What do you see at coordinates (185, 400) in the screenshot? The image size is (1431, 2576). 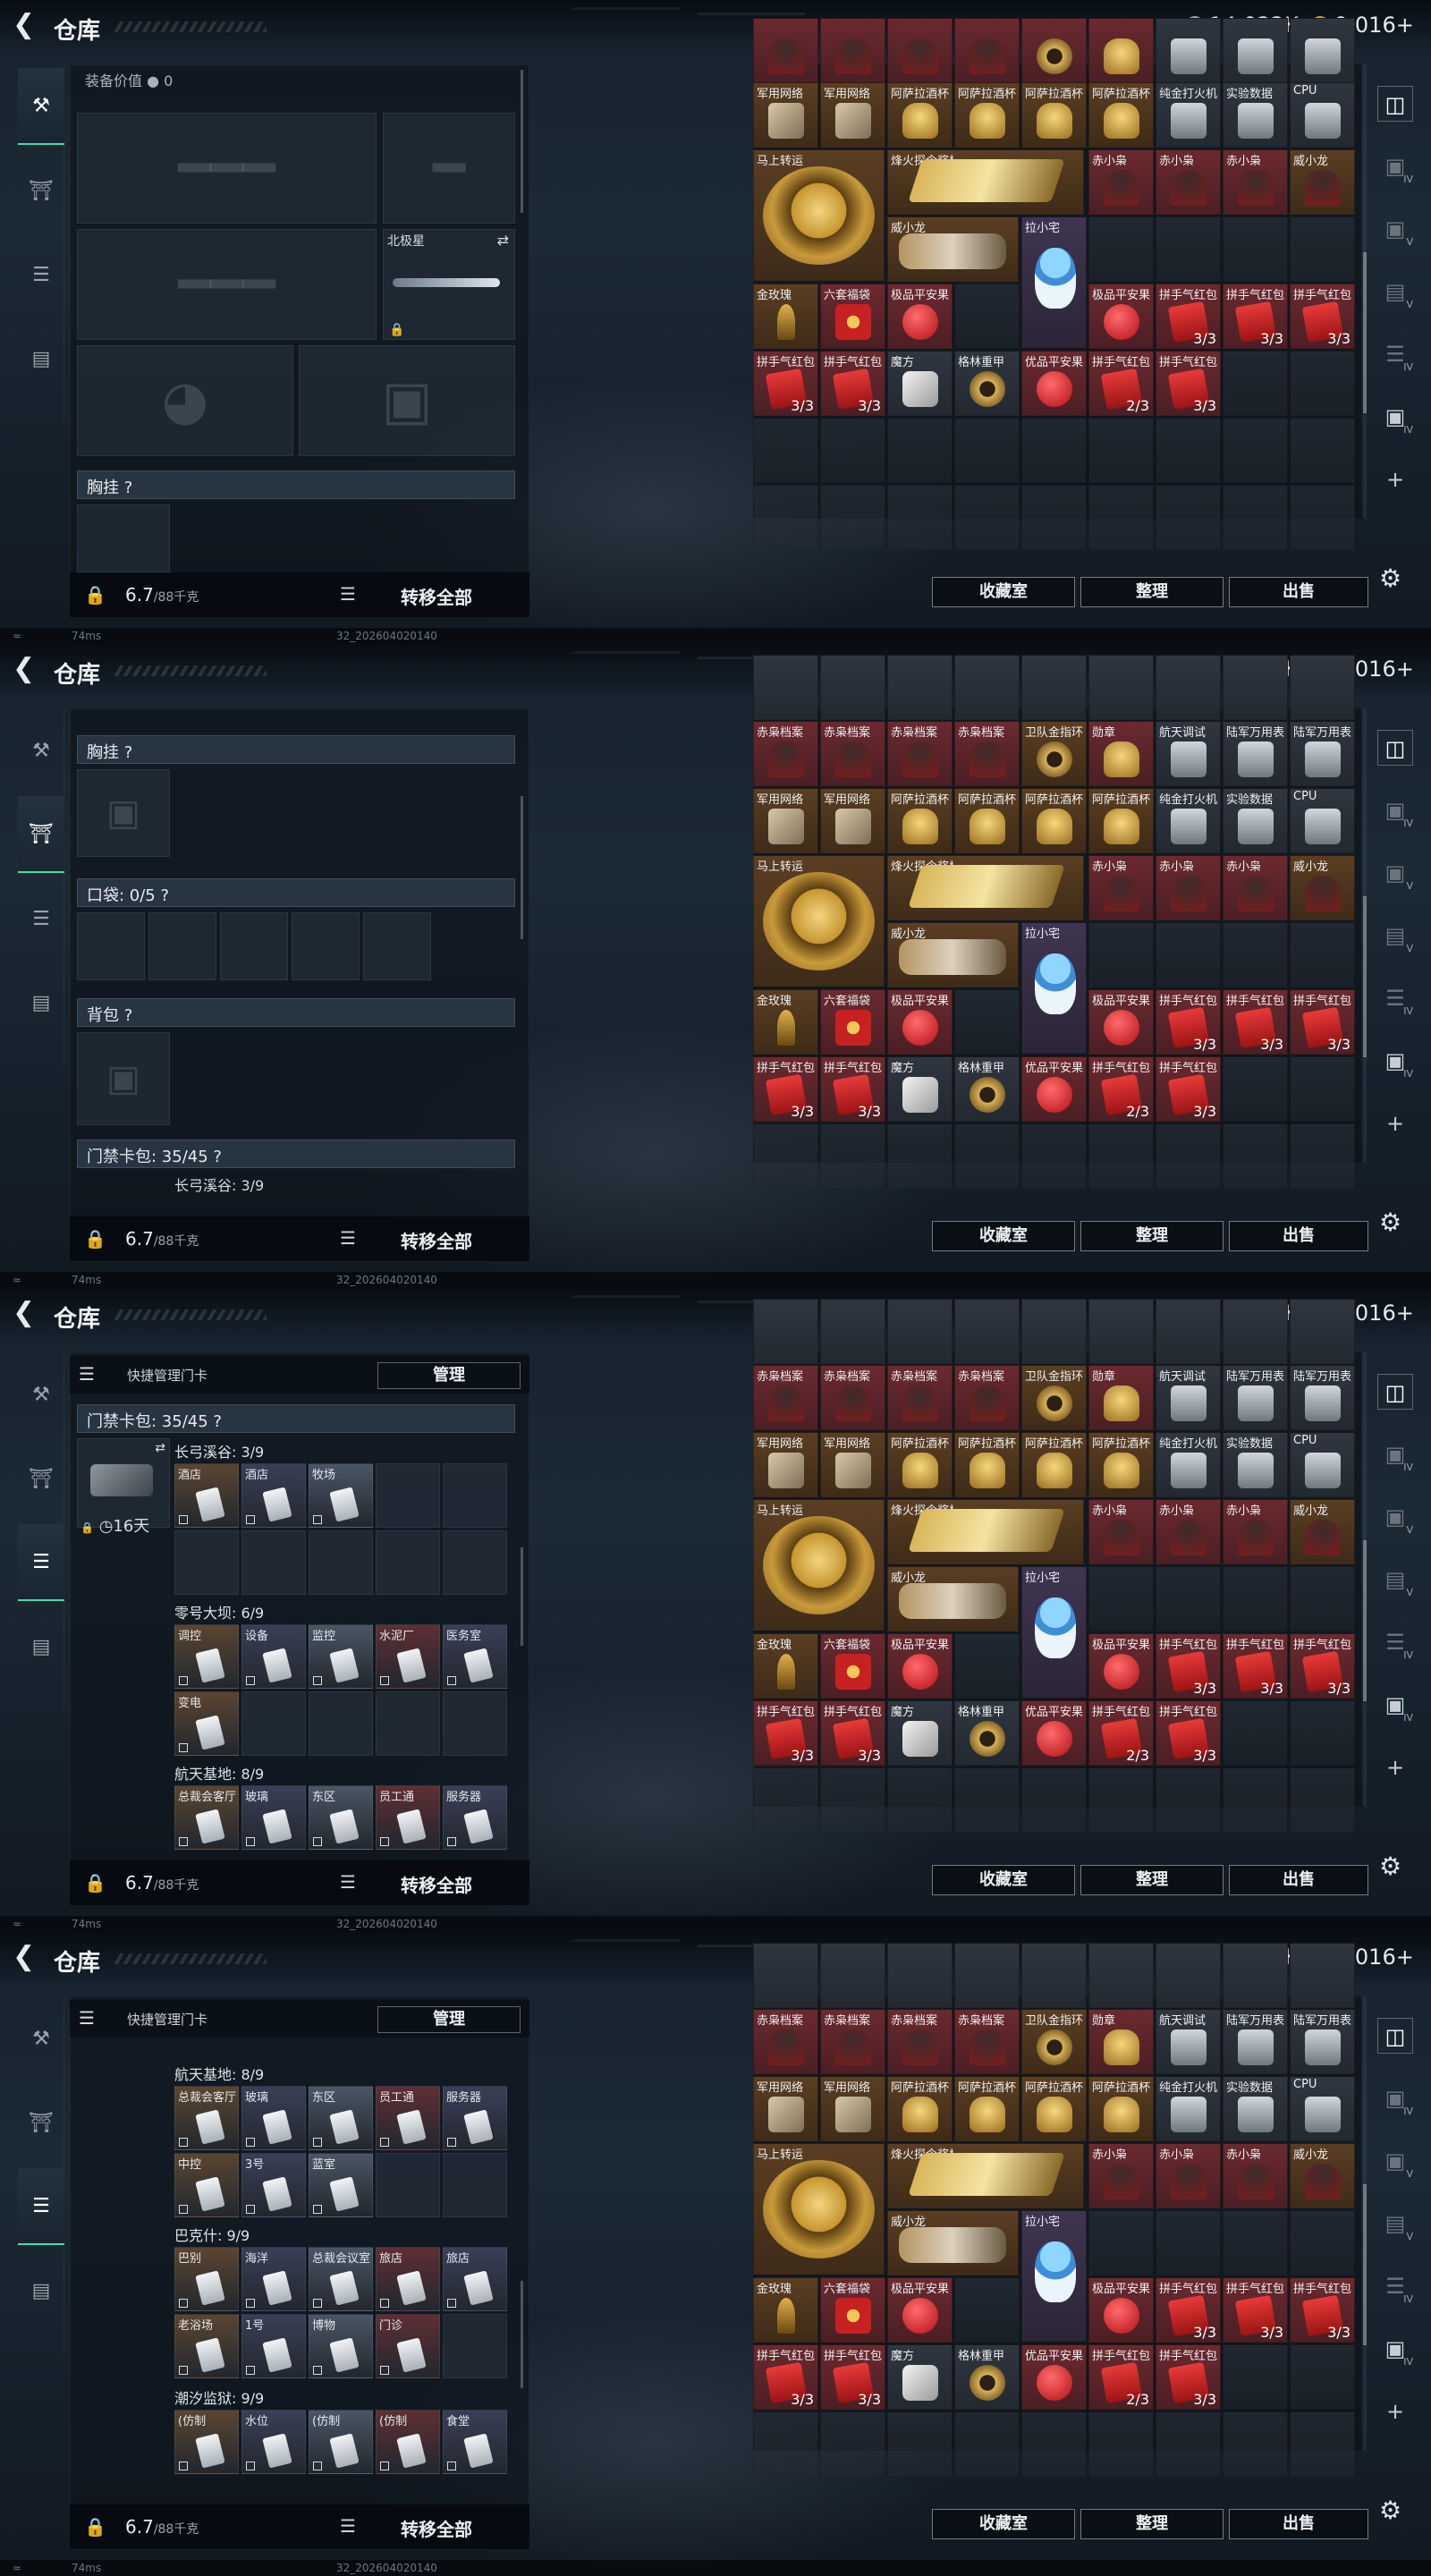 I see `helmet-slot: ◕` at bounding box center [185, 400].